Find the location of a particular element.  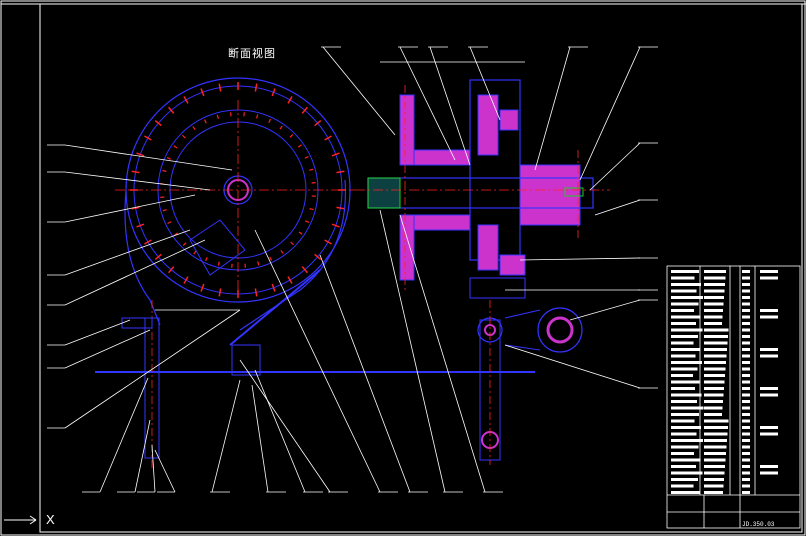

left-view is located at coordinates (235, 211).